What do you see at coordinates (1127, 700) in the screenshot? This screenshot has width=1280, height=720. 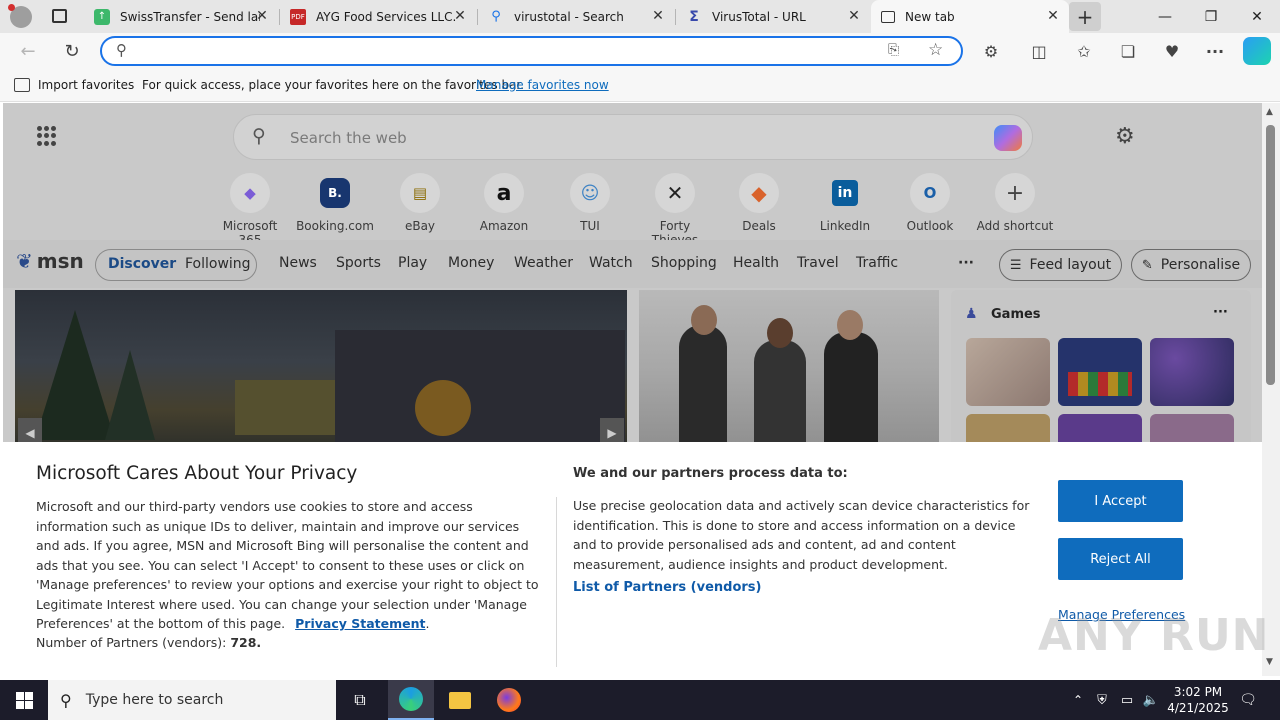 I see `network-icon: ▭` at bounding box center [1127, 700].